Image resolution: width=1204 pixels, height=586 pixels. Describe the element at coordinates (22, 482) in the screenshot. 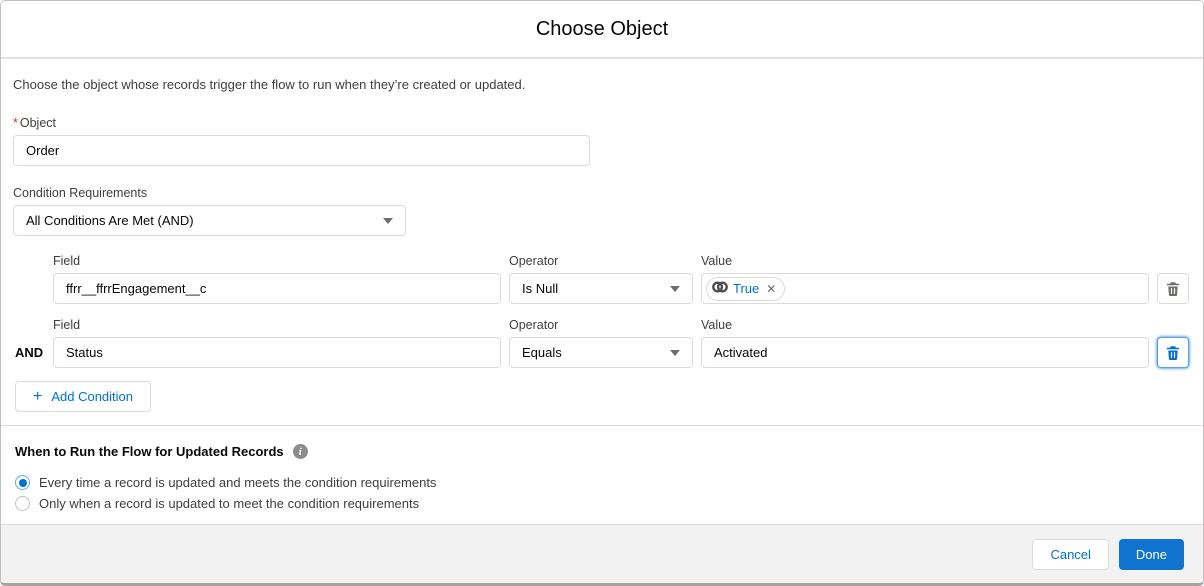

I see `radio-selected-icon` at that location.